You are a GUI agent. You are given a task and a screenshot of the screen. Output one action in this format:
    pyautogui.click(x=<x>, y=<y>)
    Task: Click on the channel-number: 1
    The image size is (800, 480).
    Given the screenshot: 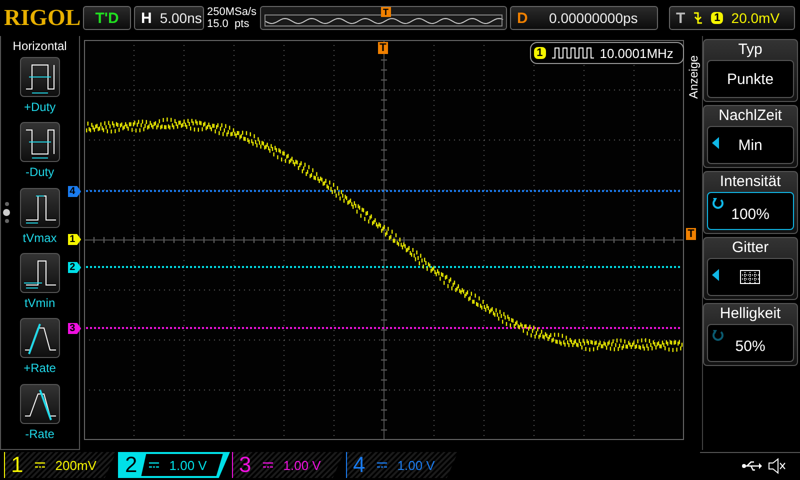 What is the action you would take?
    pyautogui.click(x=17, y=465)
    